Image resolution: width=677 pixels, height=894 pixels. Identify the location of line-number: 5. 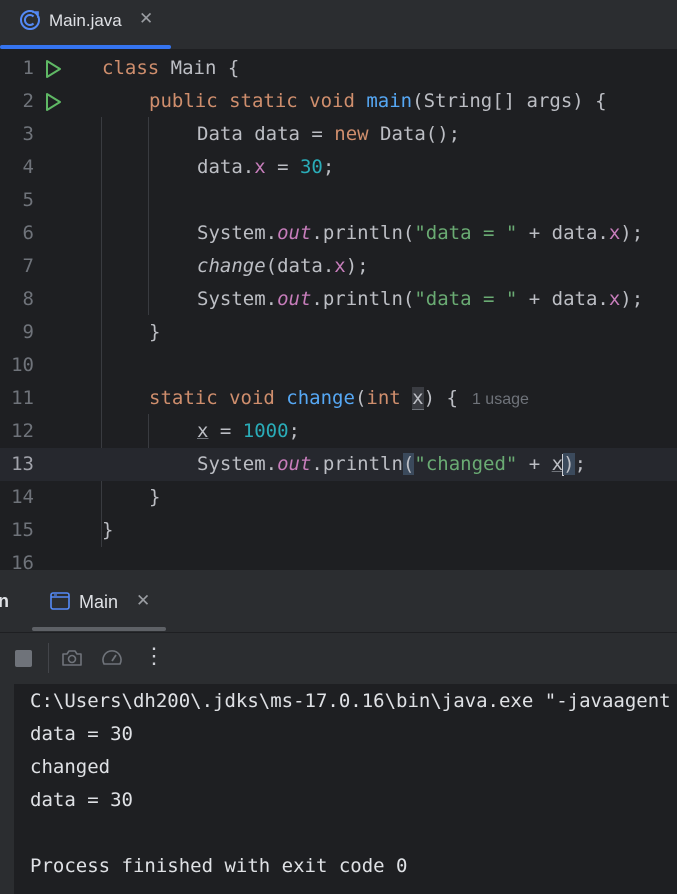
(28, 200).